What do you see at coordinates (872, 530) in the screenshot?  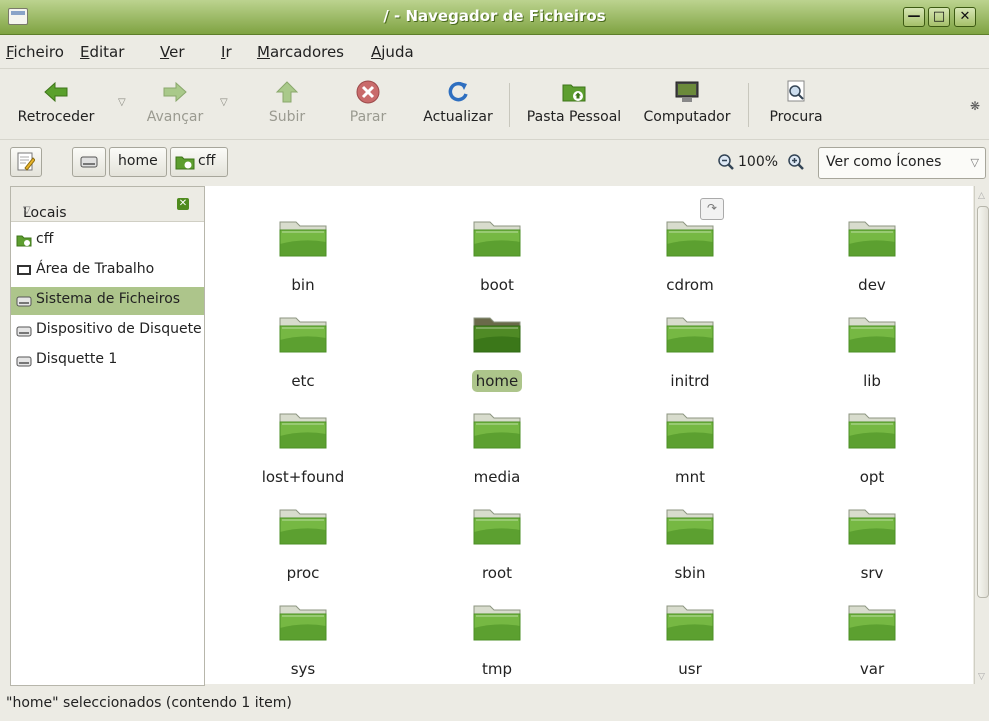 I see `folder-item: srv` at bounding box center [872, 530].